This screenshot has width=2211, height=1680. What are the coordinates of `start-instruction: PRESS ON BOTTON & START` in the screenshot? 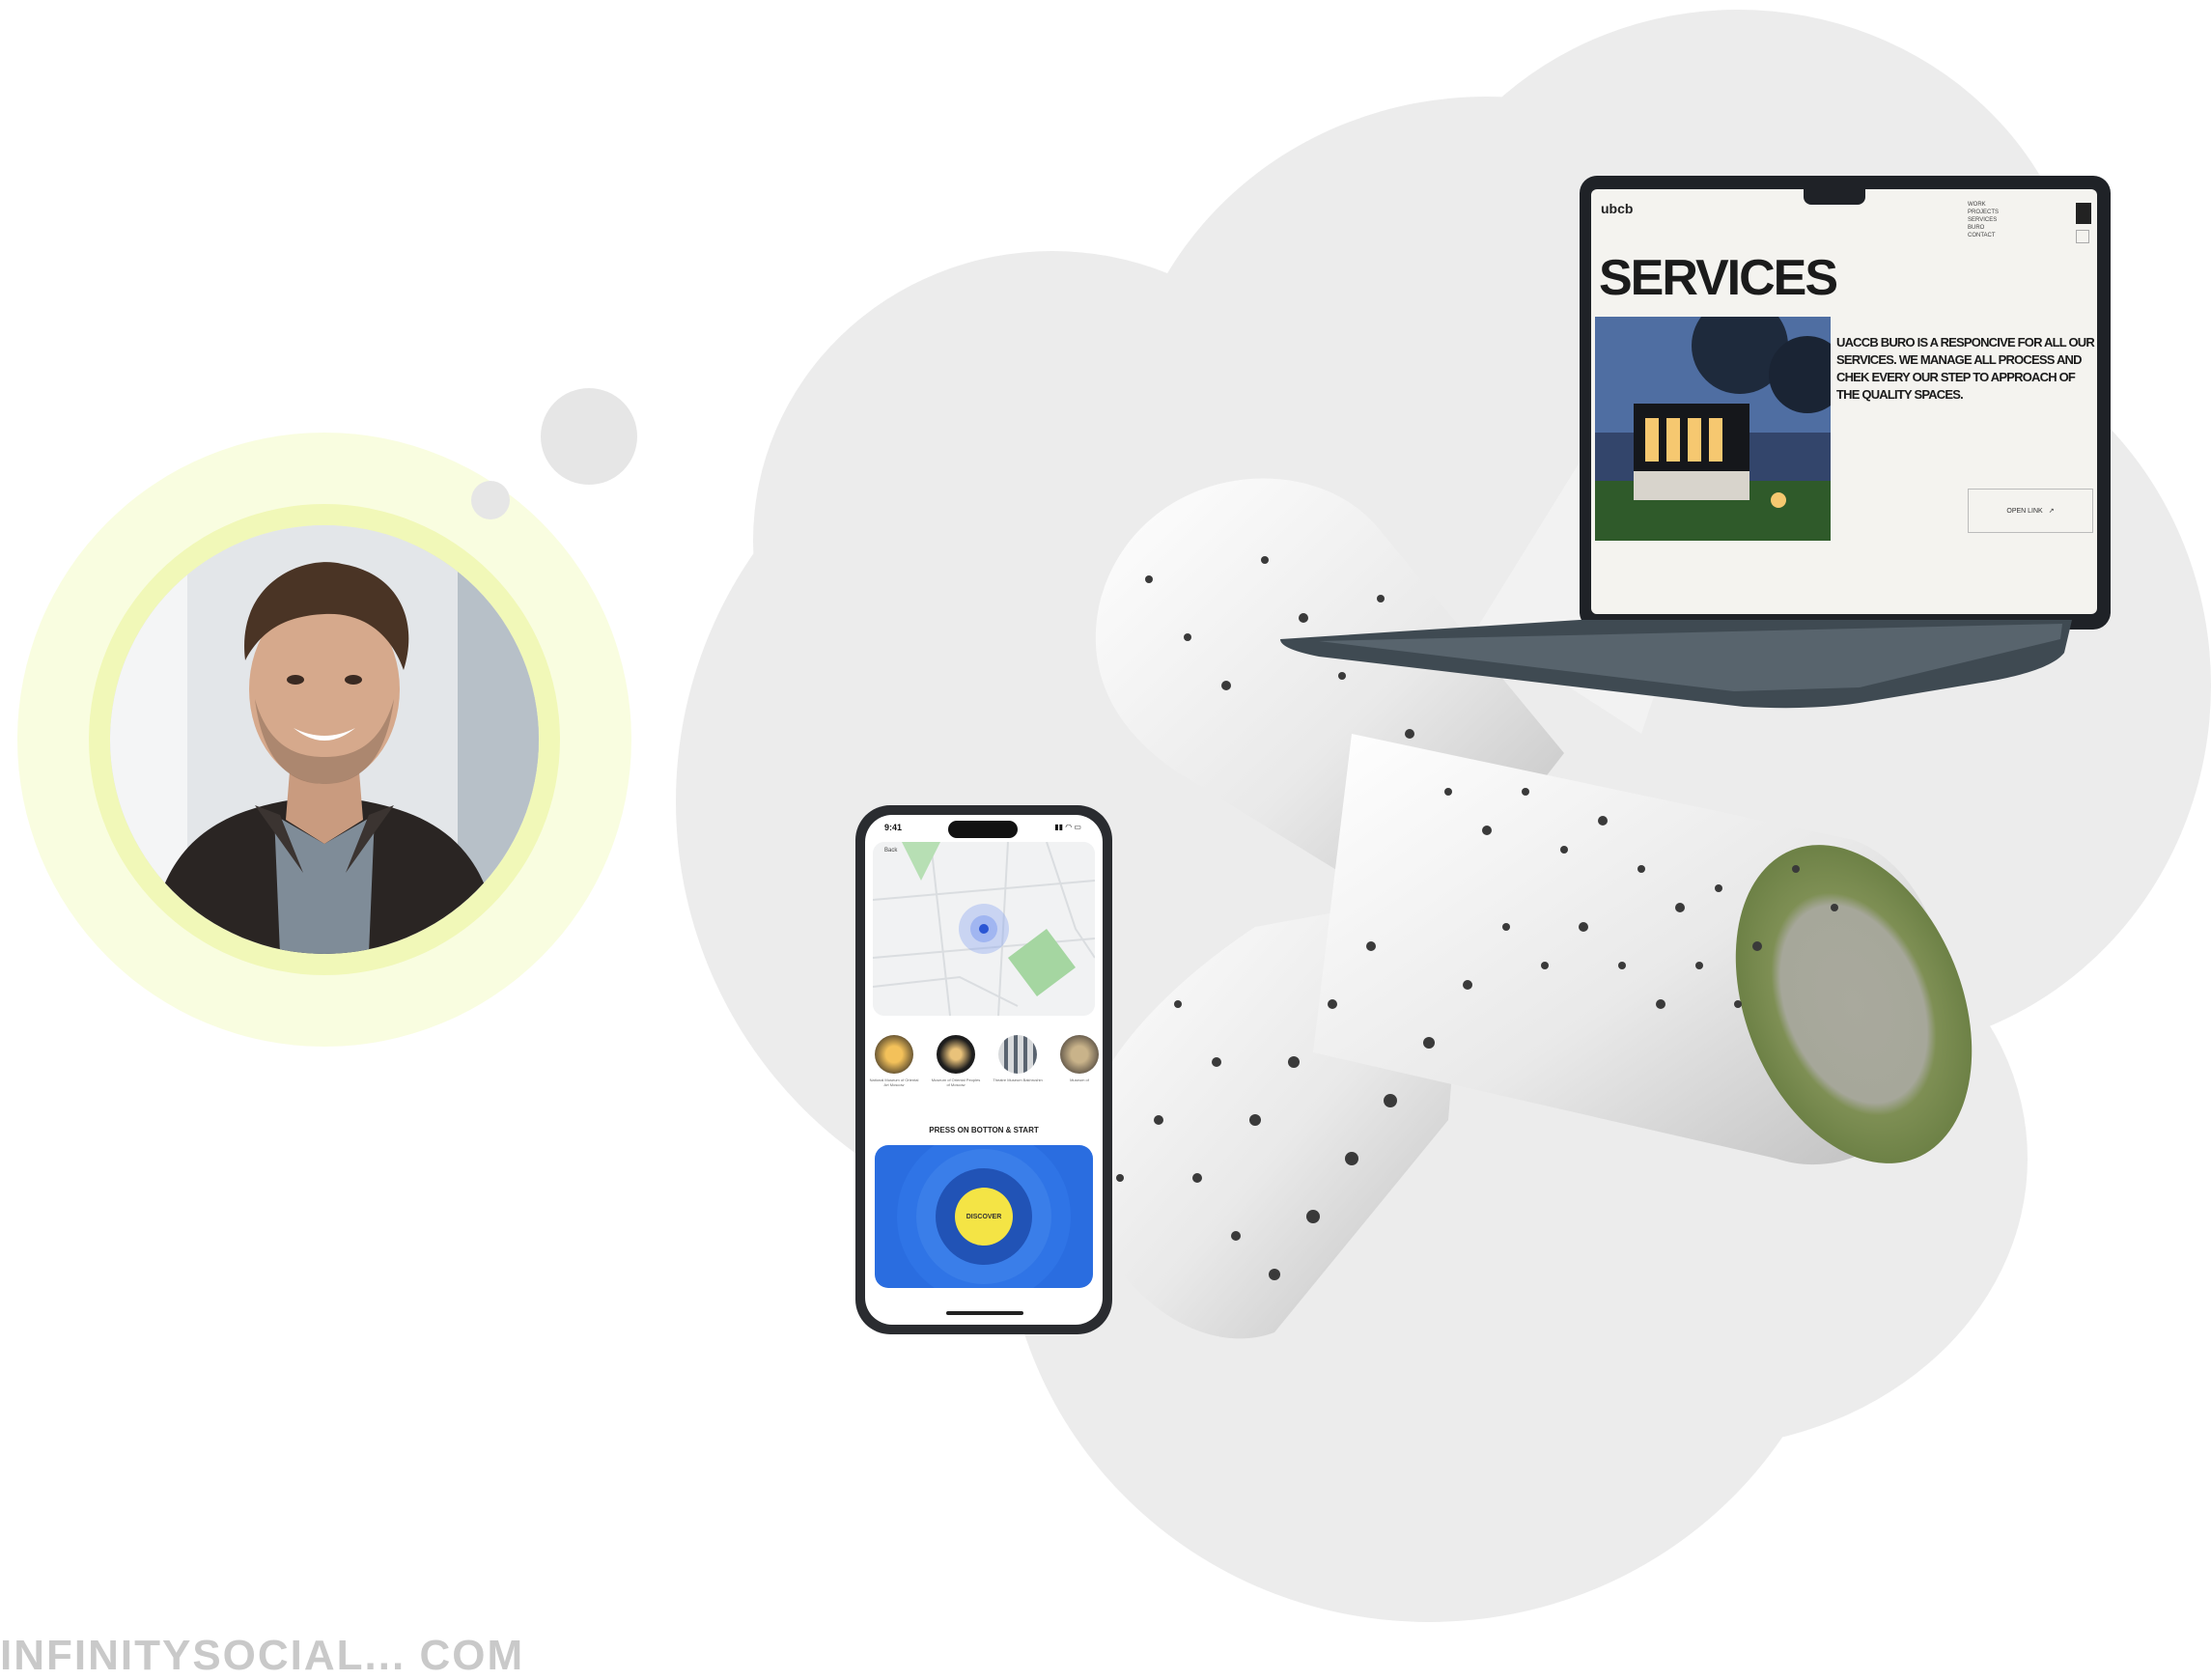 It's located at (984, 1130).